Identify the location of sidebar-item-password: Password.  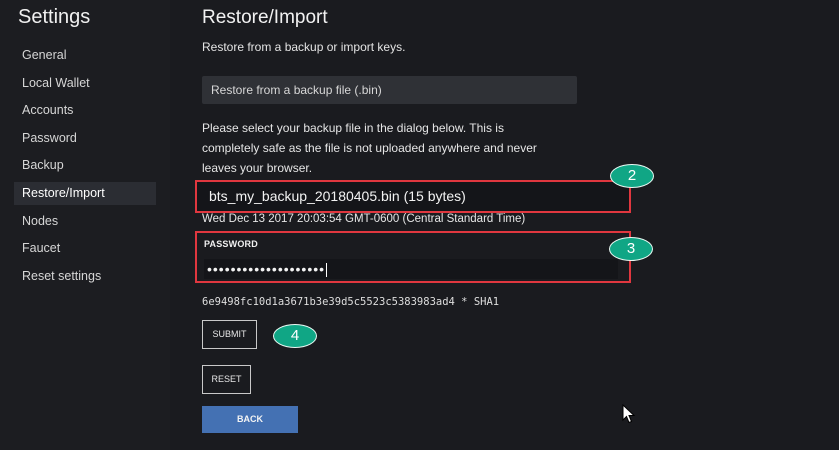
(85, 138).